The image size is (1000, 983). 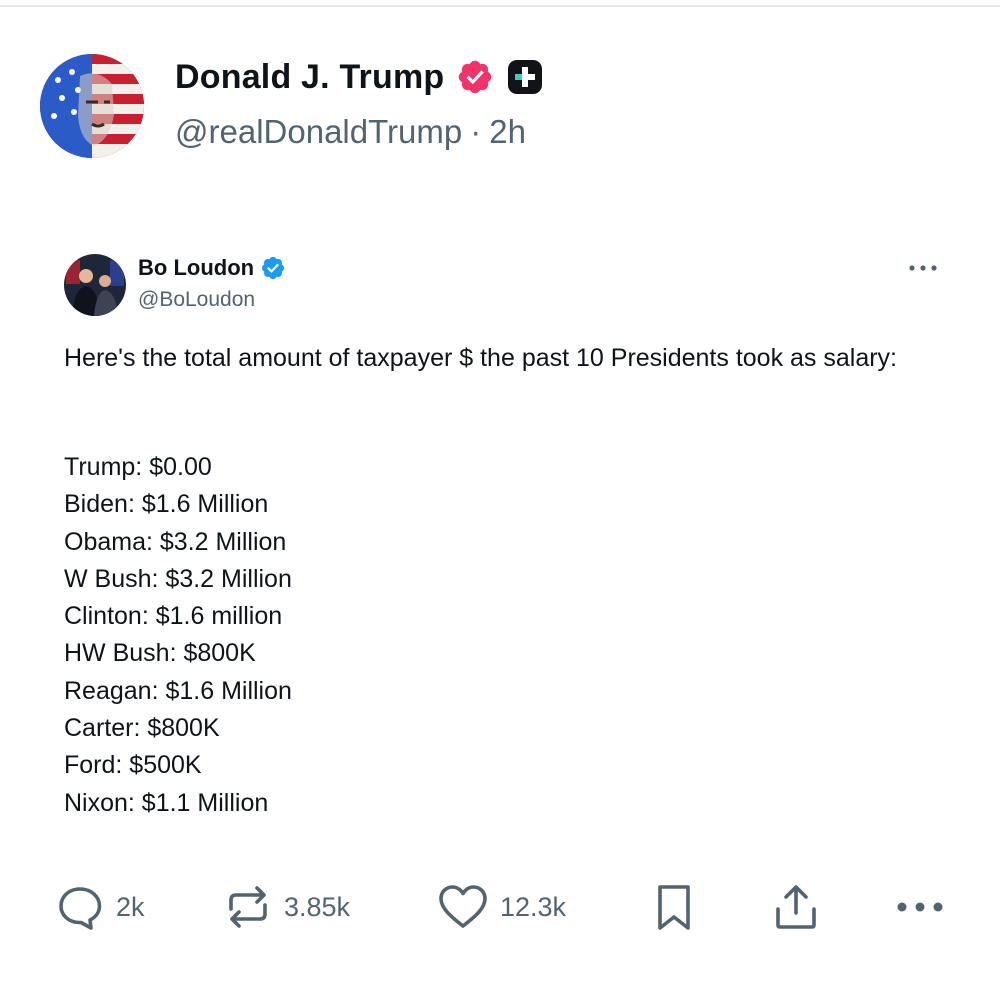 What do you see at coordinates (463, 907) in the screenshot?
I see `heart-icon` at bounding box center [463, 907].